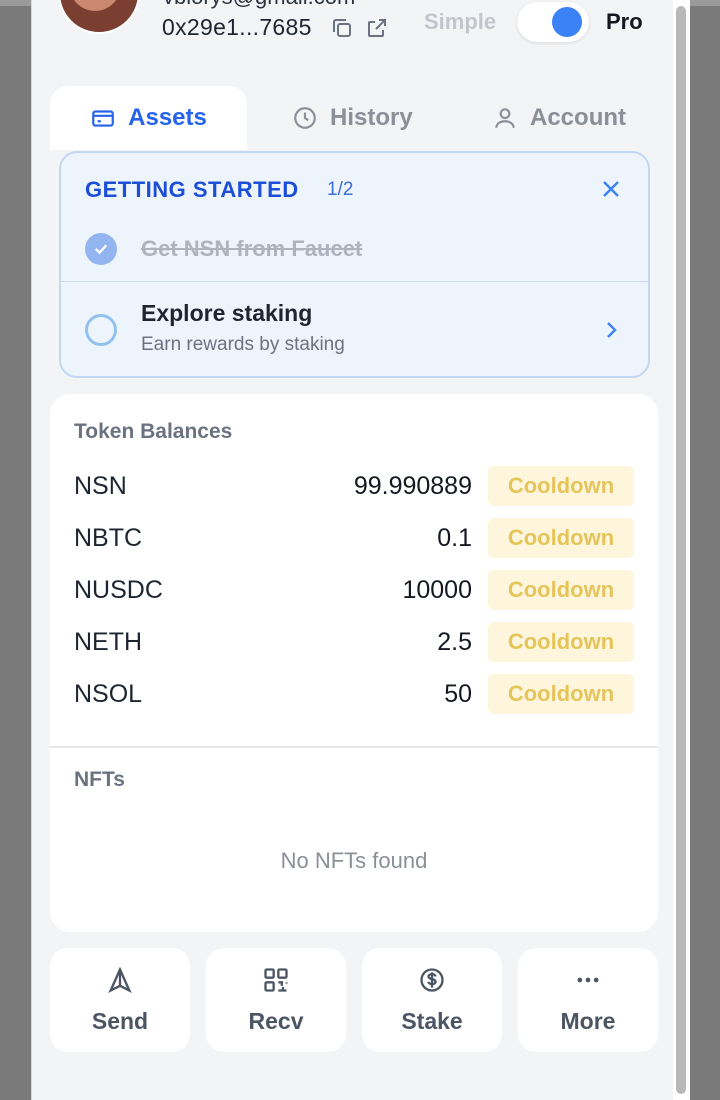 This screenshot has height=1100, width=720. Describe the element at coordinates (437, 590) in the screenshot. I see `token-amount: 10000` at that location.